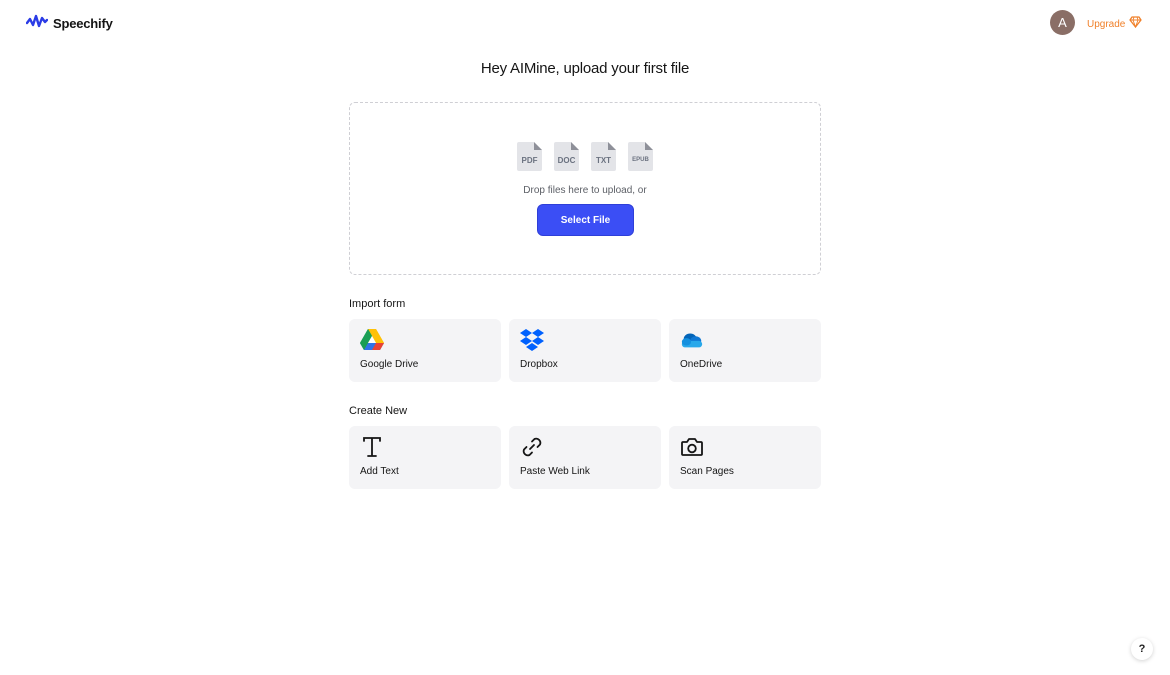 The width and height of the screenshot is (1170, 675). What do you see at coordinates (372, 447) in the screenshot?
I see `text-icon` at bounding box center [372, 447].